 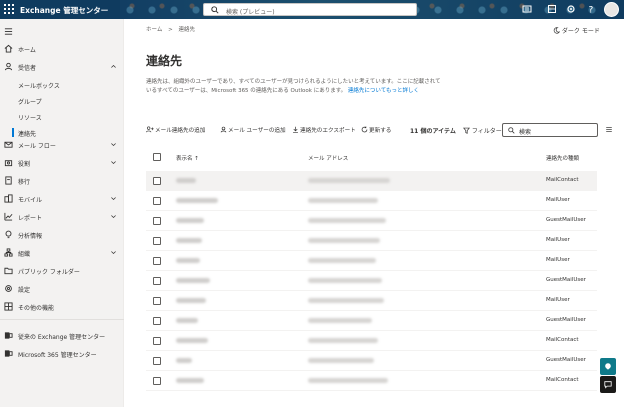 I want to click on list-options-icon, so click(x=609, y=129).